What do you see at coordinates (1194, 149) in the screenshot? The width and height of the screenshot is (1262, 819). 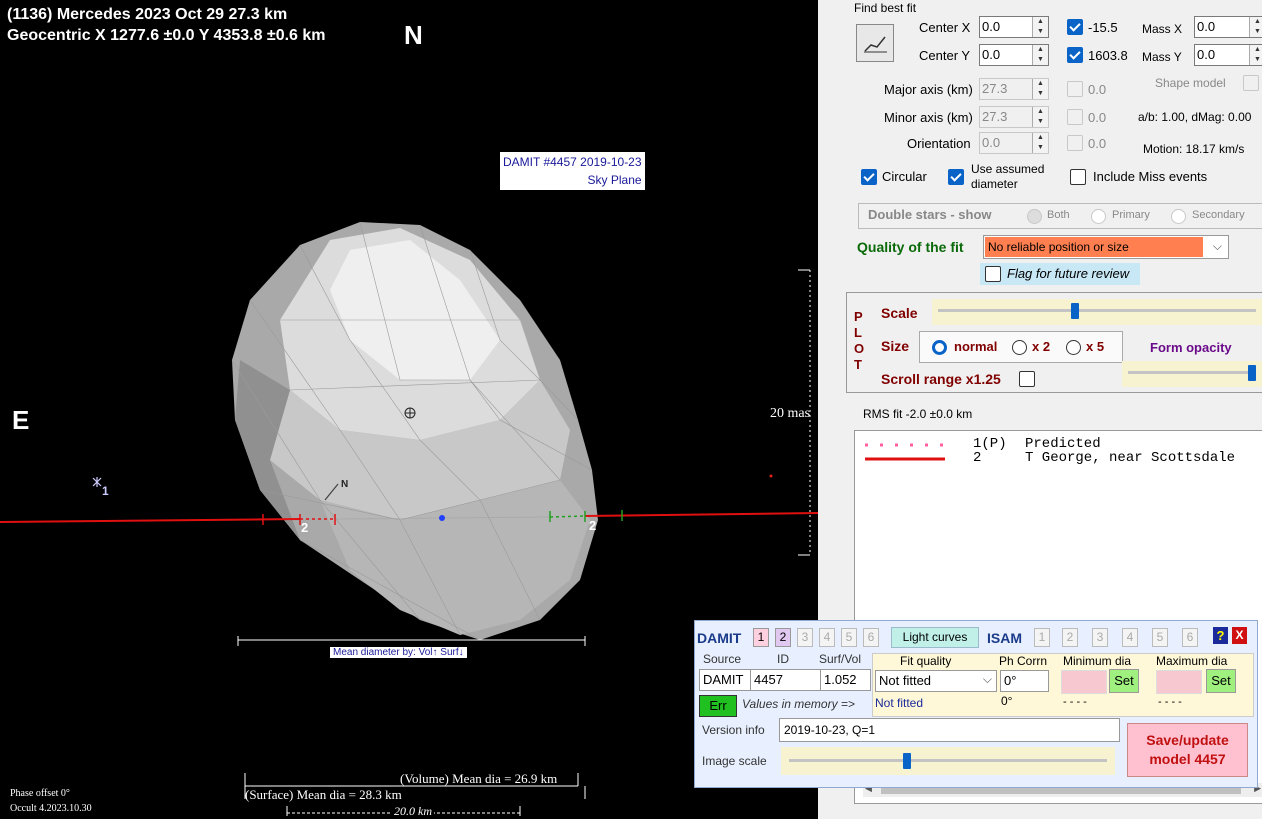 I see `motion-text: Motion: 18.17 km/s` at bounding box center [1194, 149].